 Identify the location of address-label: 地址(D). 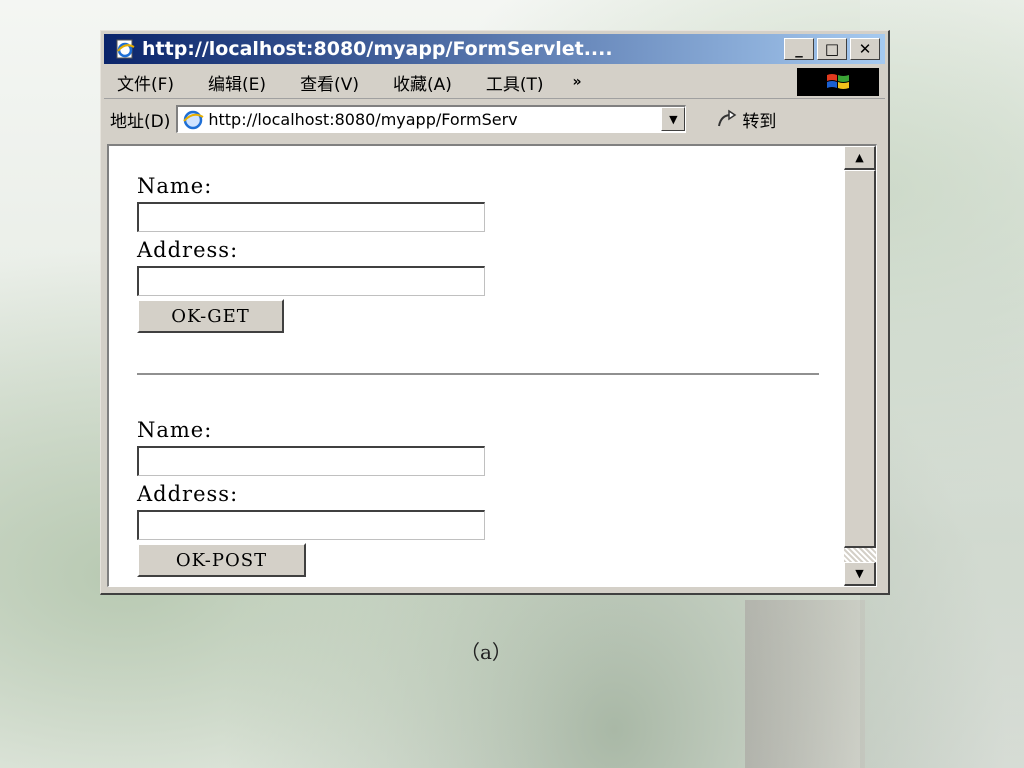
(140, 121).